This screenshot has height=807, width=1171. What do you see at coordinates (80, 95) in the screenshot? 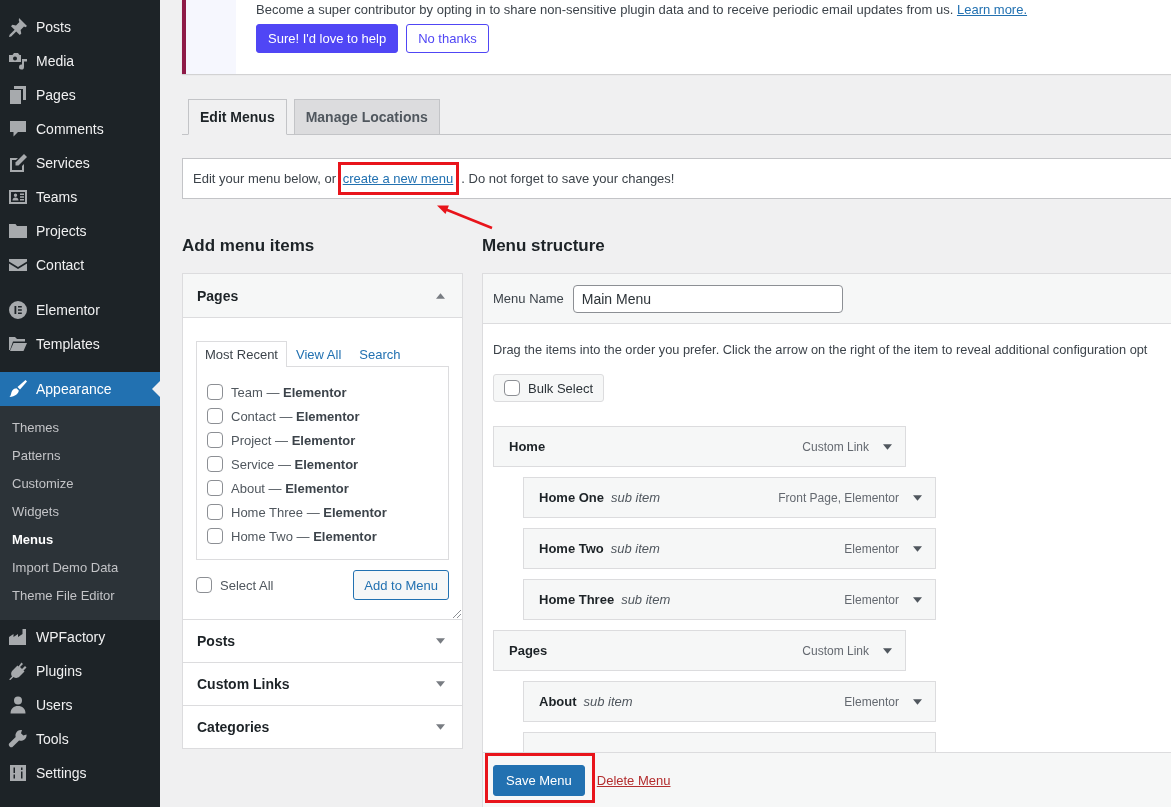
I see `sidebar-item: Pages` at bounding box center [80, 95].